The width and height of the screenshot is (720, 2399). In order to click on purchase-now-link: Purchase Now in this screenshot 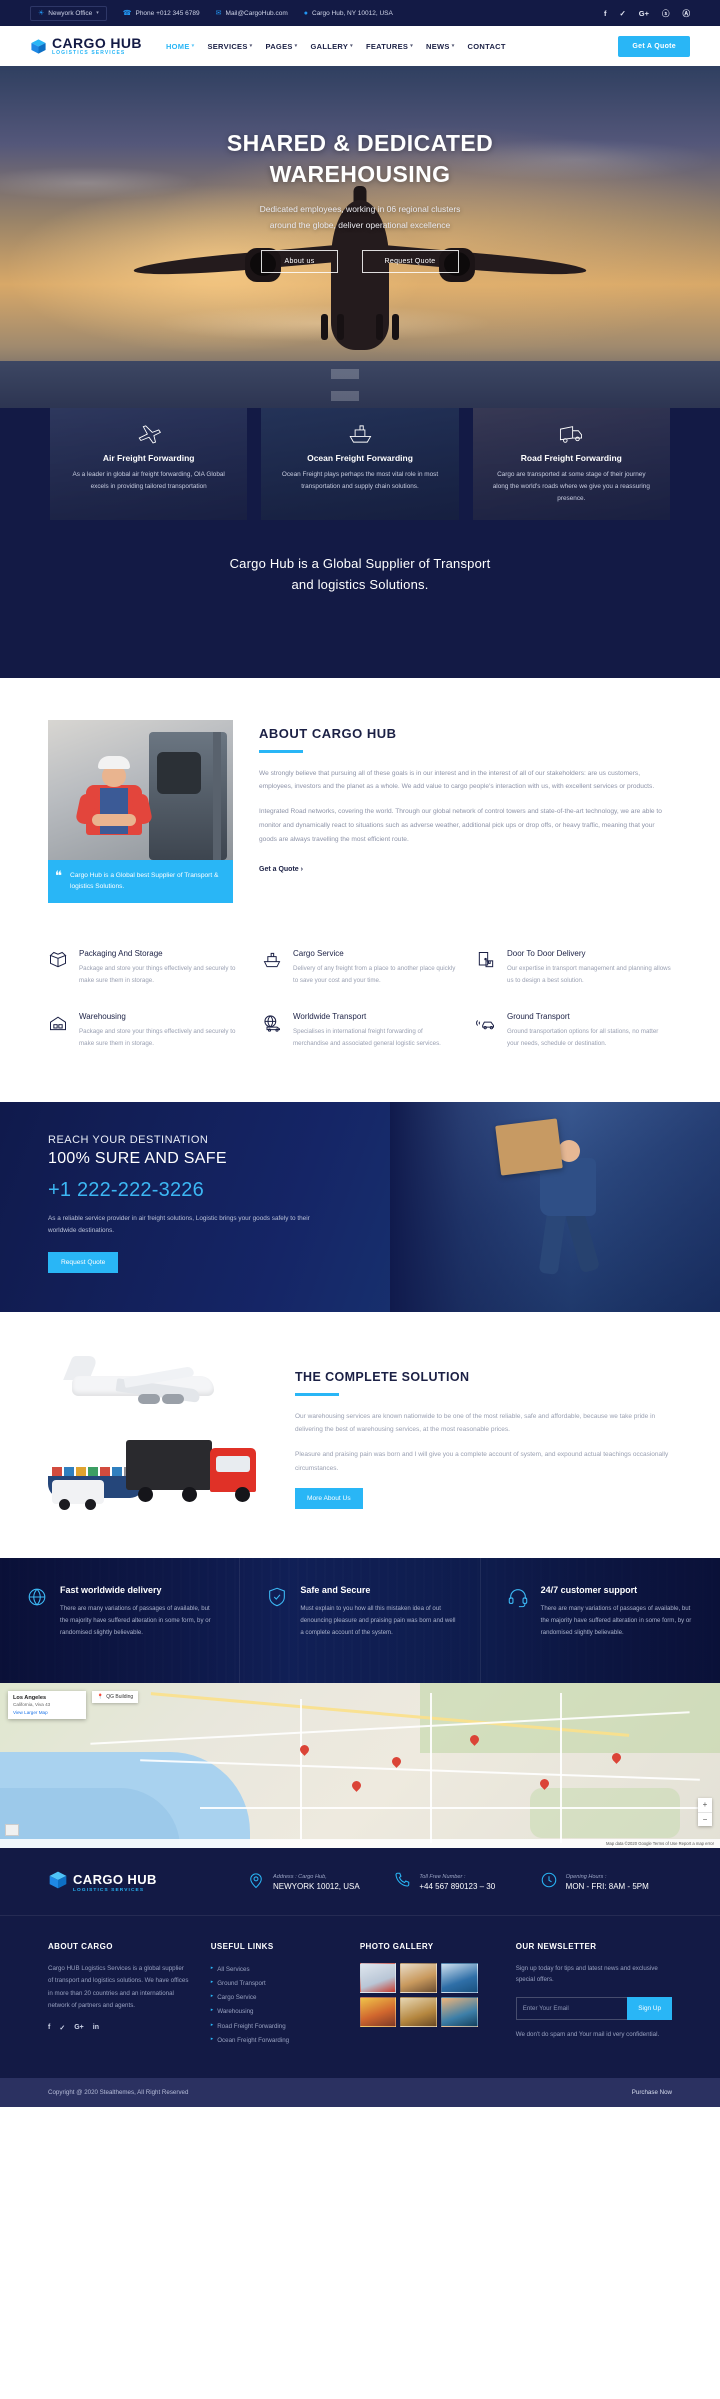, I will do `click(652, 2092)`.